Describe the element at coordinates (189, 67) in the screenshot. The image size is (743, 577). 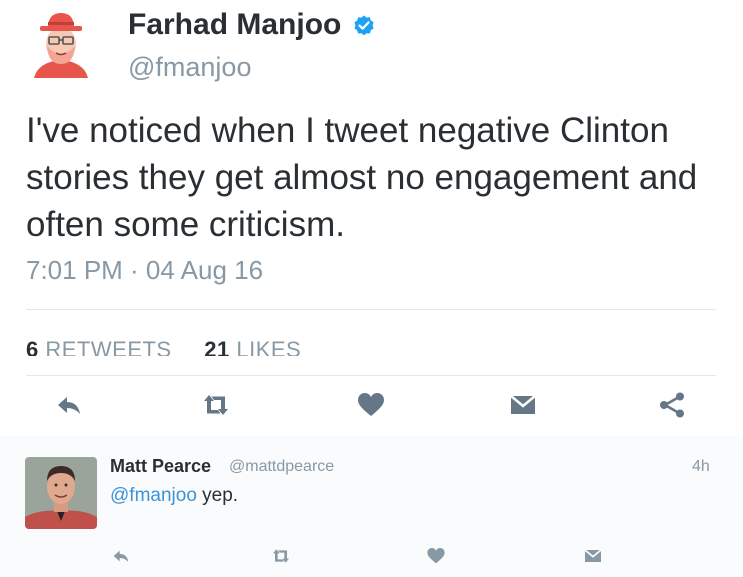
I see `author-handle: @fmanjoo` at that location.